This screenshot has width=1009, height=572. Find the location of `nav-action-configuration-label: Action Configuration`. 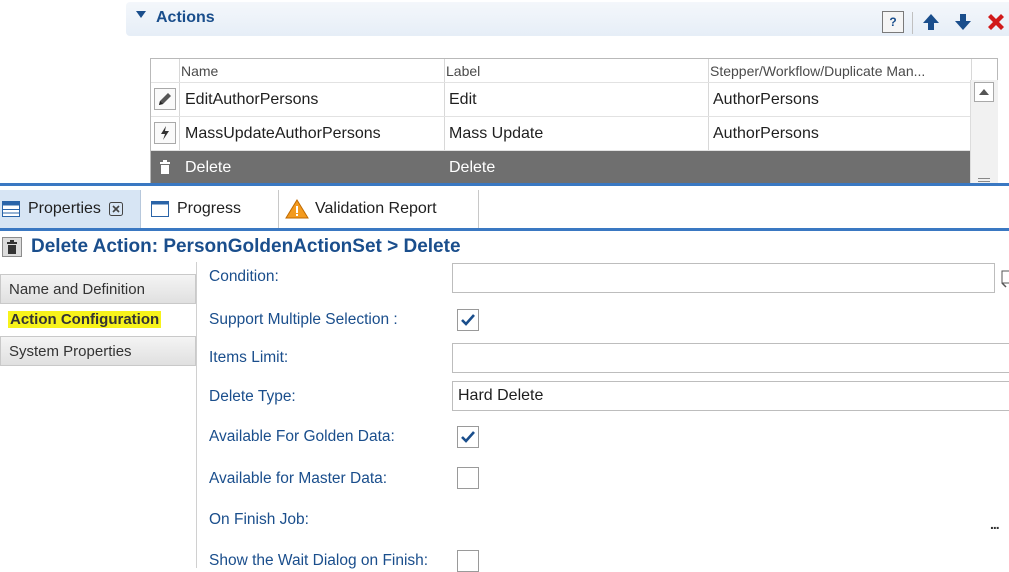

nav-action-configuration-label: Action Configuration is located at coordinates (85, 319).